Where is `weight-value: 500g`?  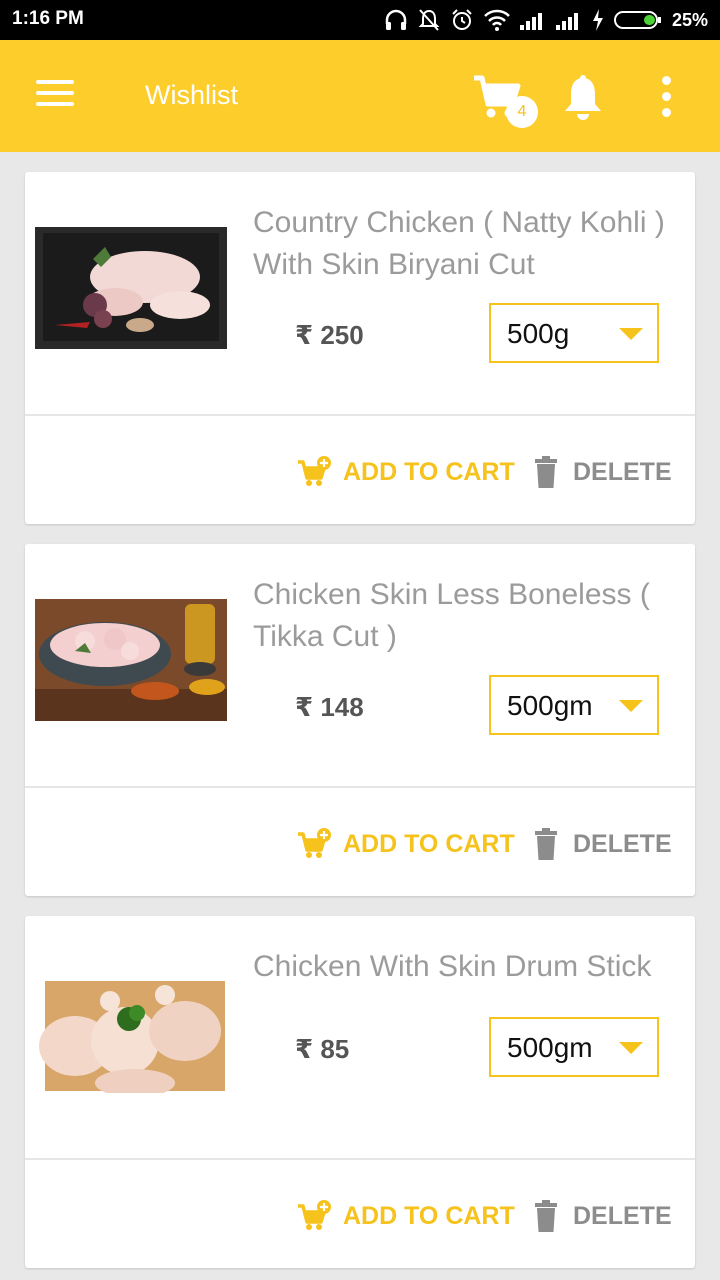 weight-value: 500g is located at coordinates (538, 333).